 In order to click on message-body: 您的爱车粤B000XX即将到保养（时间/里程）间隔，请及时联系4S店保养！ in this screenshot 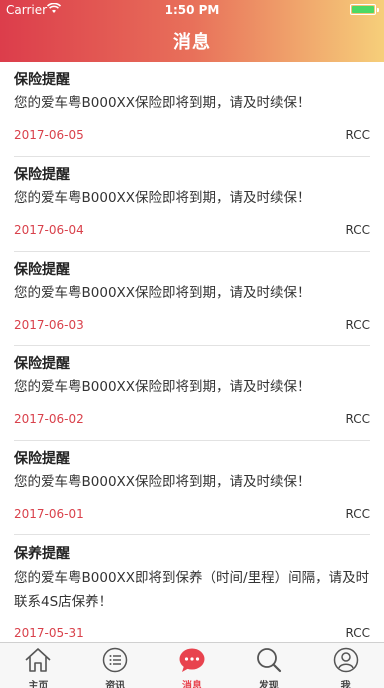, I will do `click(192, 590)`.